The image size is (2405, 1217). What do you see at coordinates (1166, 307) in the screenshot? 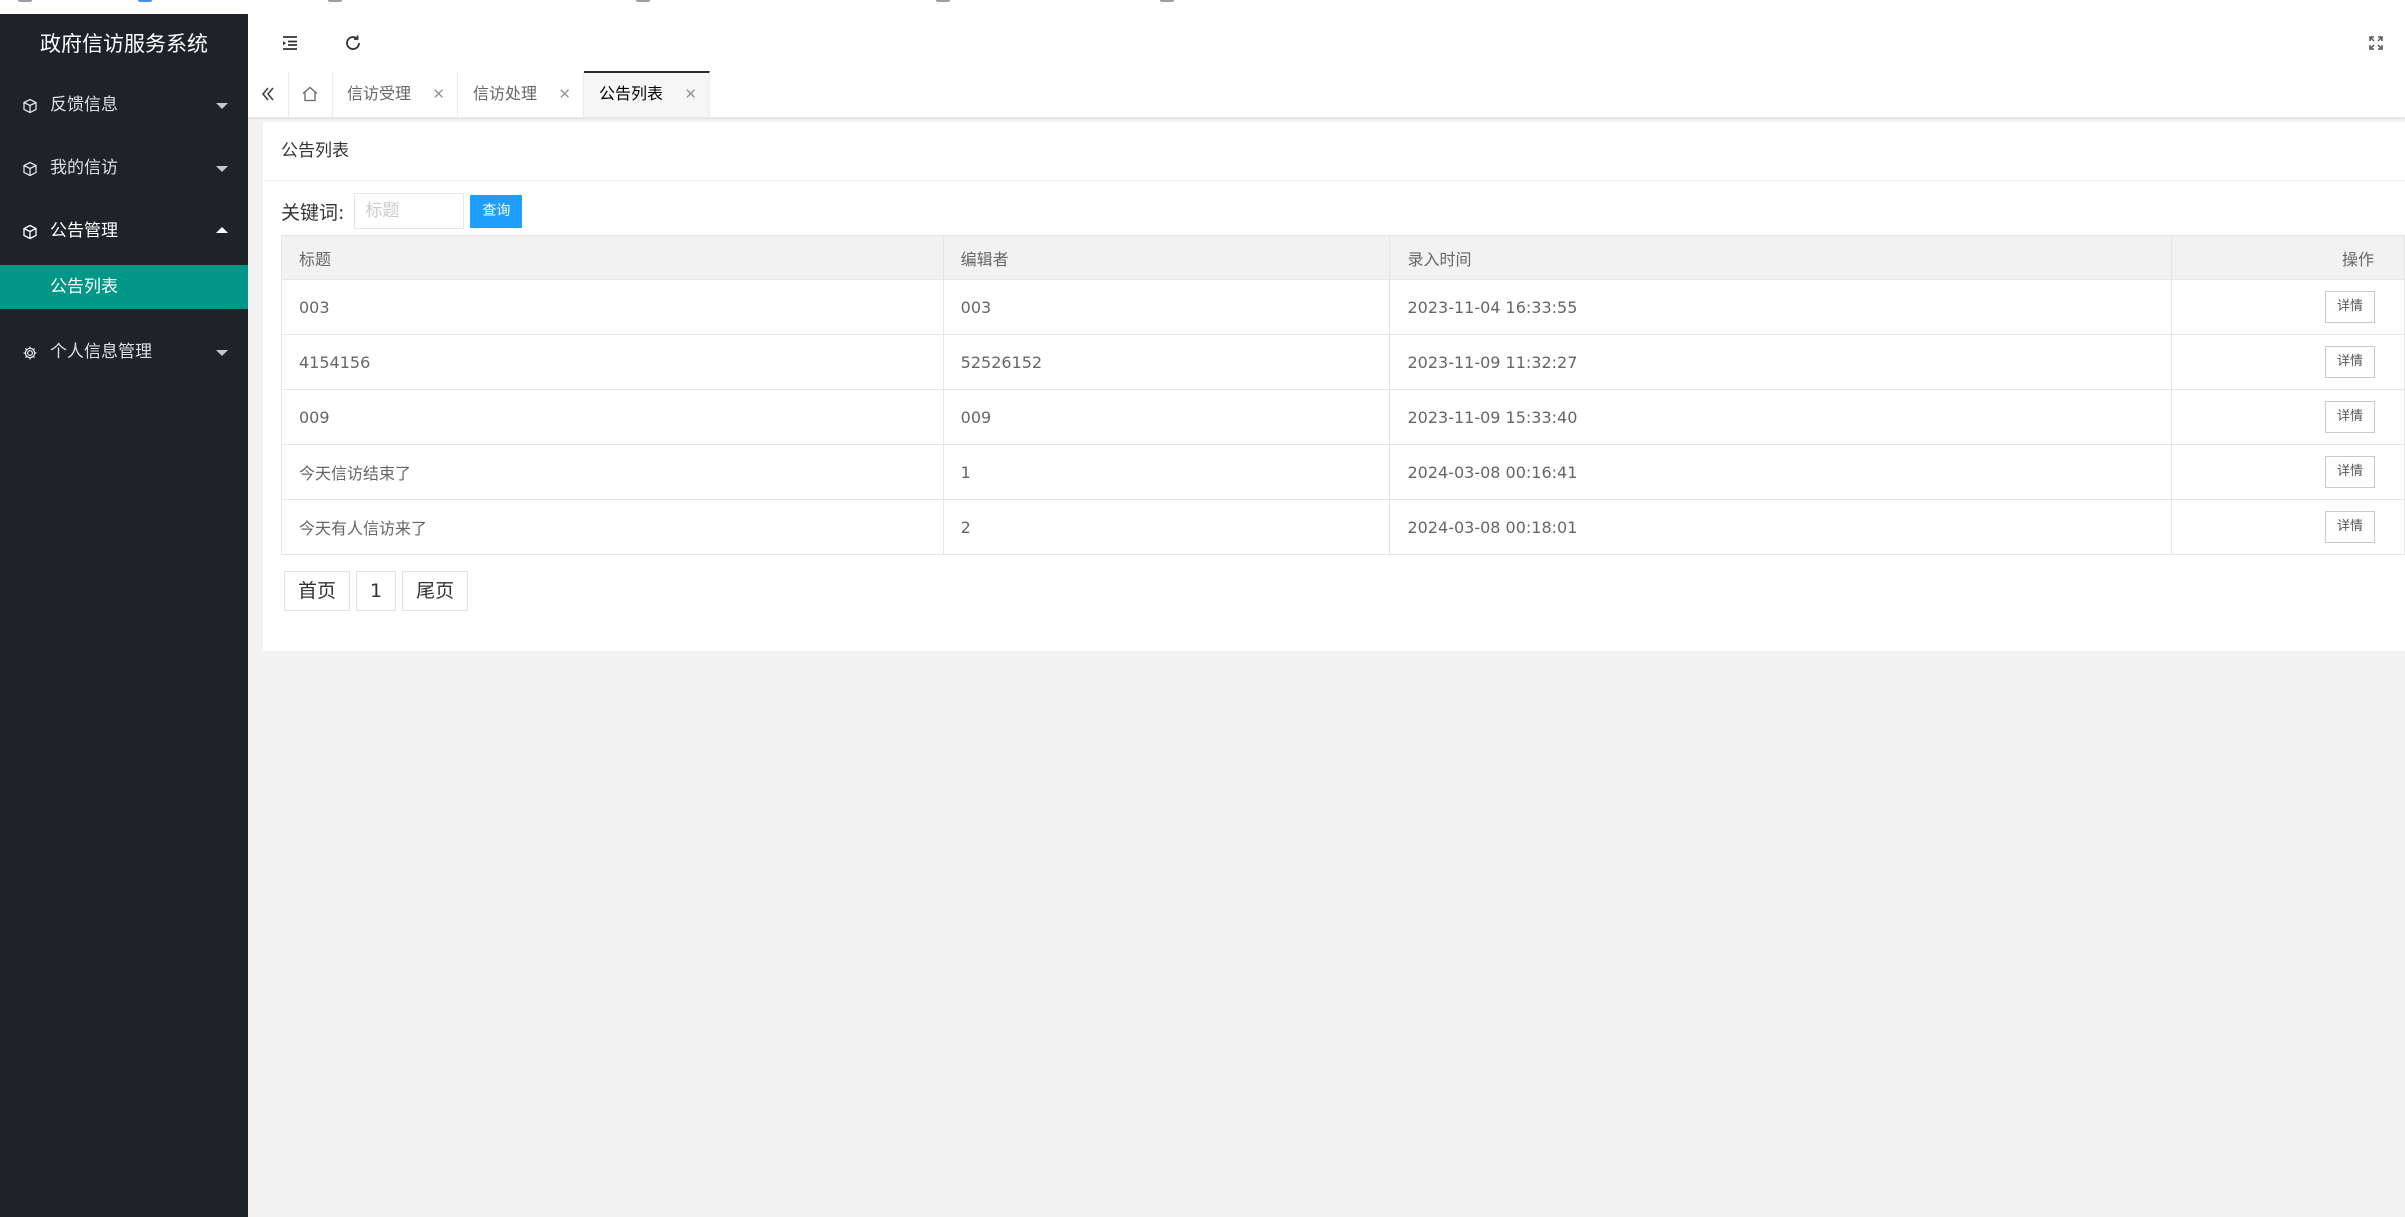
I see `cell-editor: 003` at bounding box center [1166, 307].